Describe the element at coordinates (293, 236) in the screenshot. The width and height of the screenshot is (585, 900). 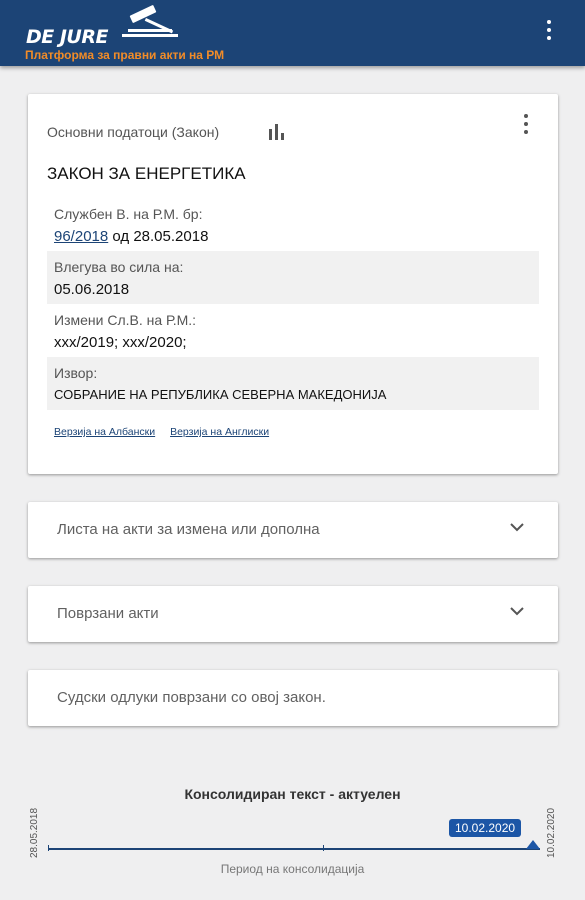
I see `gazette-value: 96/2018 од 28.05.2018` at that location.